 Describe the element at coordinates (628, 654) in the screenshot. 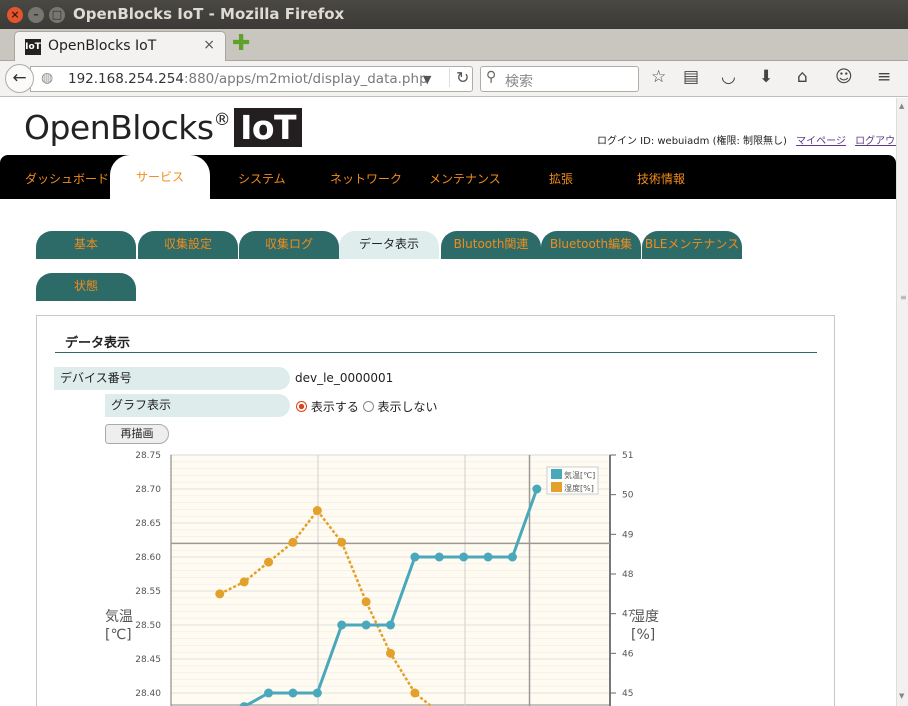

I see `y-tick-right: 46` at that location.